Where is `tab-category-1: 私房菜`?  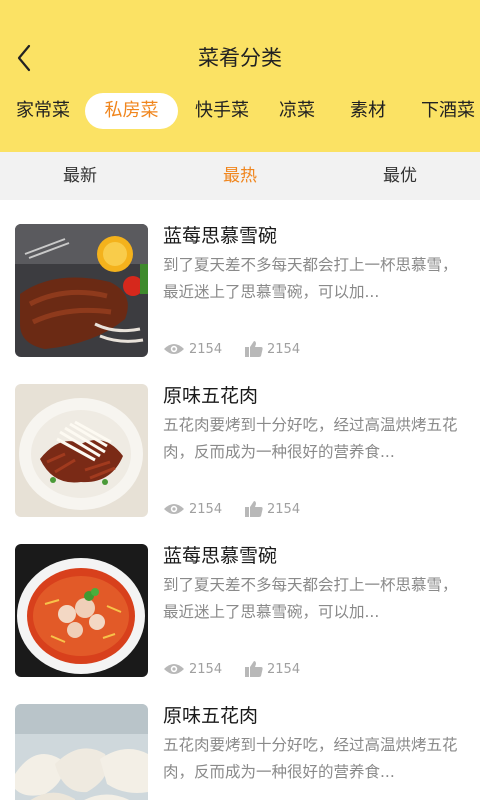
tab-category-1: 私房菜 is located at coordinates (131, 111).